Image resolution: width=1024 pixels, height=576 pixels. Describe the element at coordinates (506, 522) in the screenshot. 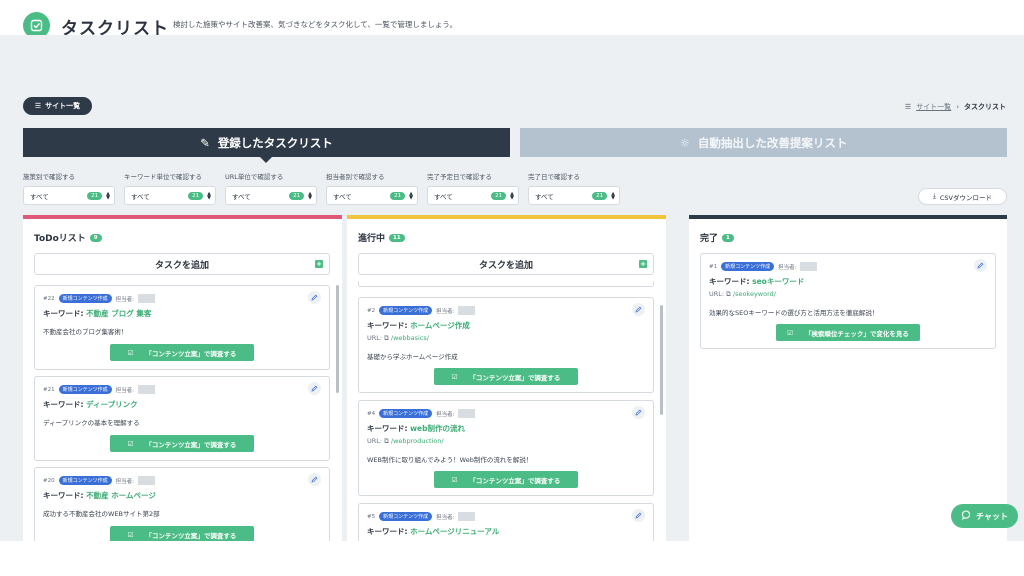

I see `task-card: #5 新規コンテンツ作成 担当者: キーワード: ホームページリニューアル` at that location.